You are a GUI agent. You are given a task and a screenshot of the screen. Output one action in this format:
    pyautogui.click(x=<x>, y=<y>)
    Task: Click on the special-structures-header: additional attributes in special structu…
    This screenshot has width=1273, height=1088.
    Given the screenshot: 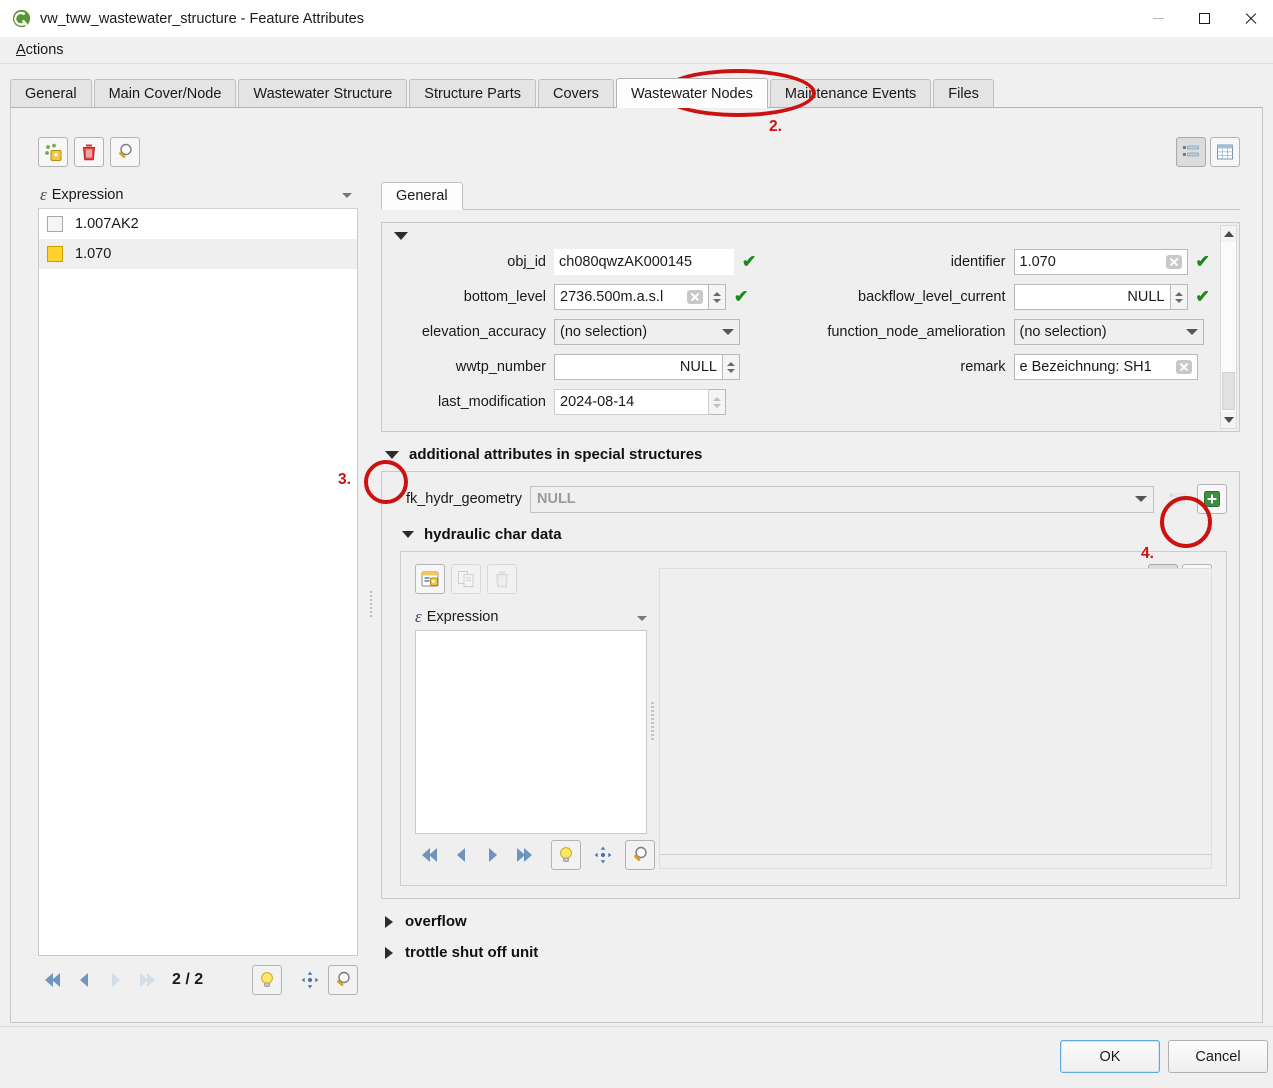 What is the action you would take?
    pyautogui.click(x=810, y=454)
    